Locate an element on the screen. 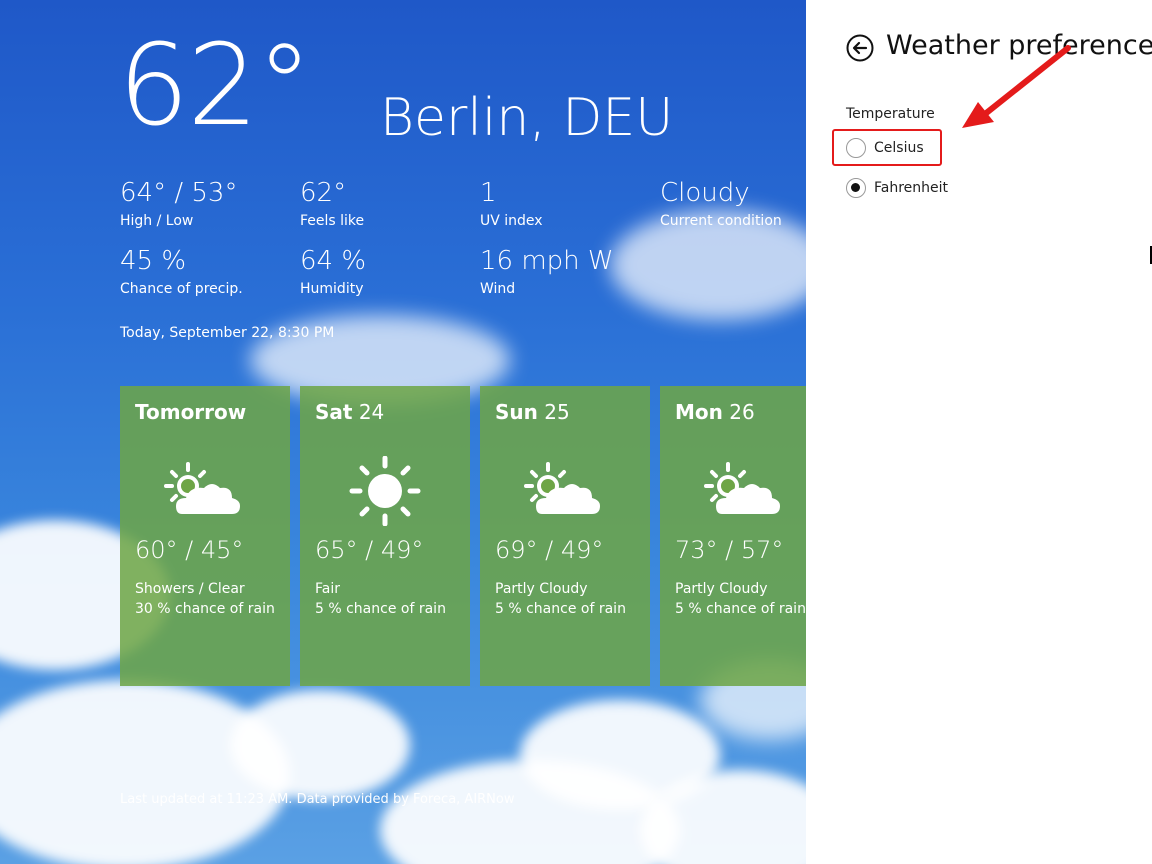 The height and width of the screenshot is (864, 1152). stat-precip: 45 % Chance of precip. is located at coordinates (181, 272).